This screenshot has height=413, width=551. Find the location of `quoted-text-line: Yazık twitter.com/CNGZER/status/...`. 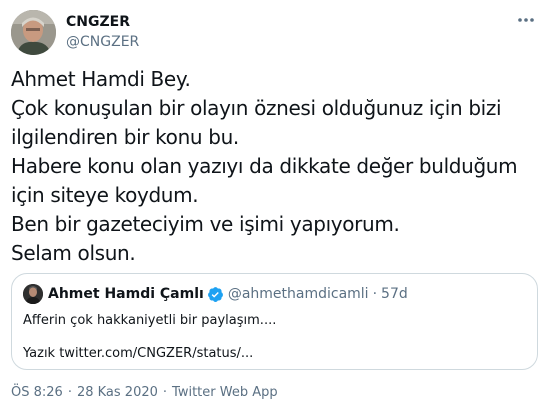

quoted-text-line: Yazık twitter.com/CNGZER/status/... is located at coordinates (138, 353).